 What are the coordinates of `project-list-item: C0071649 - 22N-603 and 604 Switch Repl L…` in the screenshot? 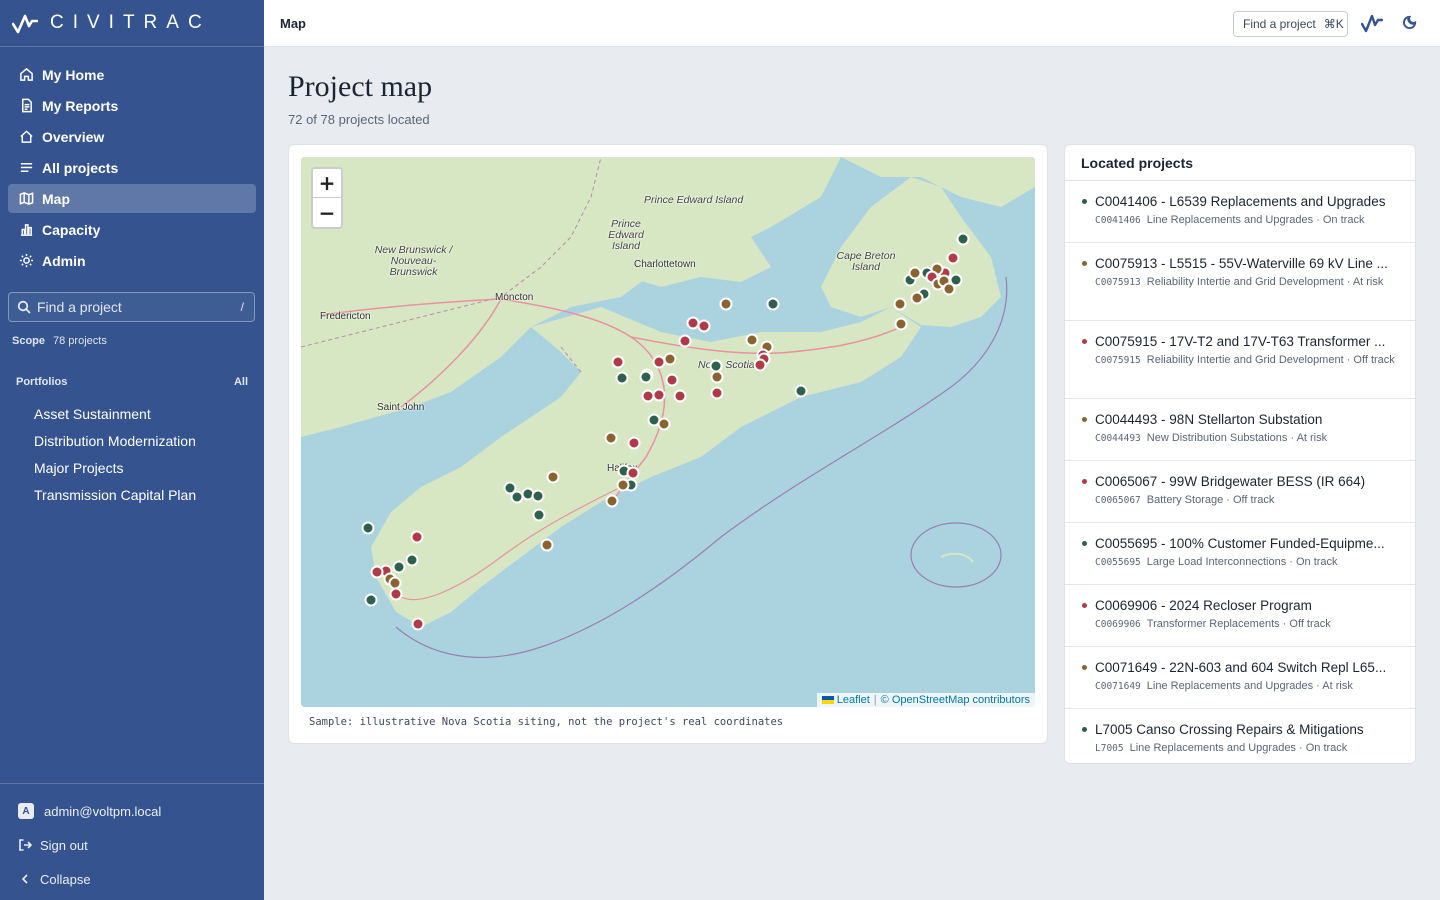 It's located at (1240, 678).